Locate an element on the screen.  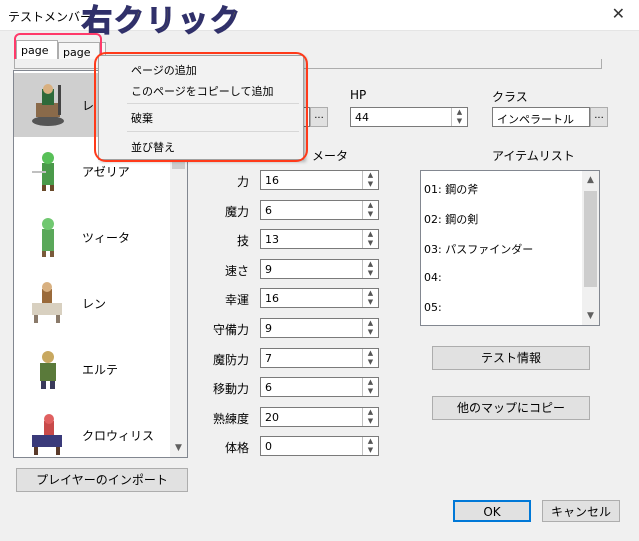
item-list: 01: 鋼の斧 02: 鋼の剣 03: パスファインダー 04: 05: ▲ ▼ is located at coordinates (510, 248).